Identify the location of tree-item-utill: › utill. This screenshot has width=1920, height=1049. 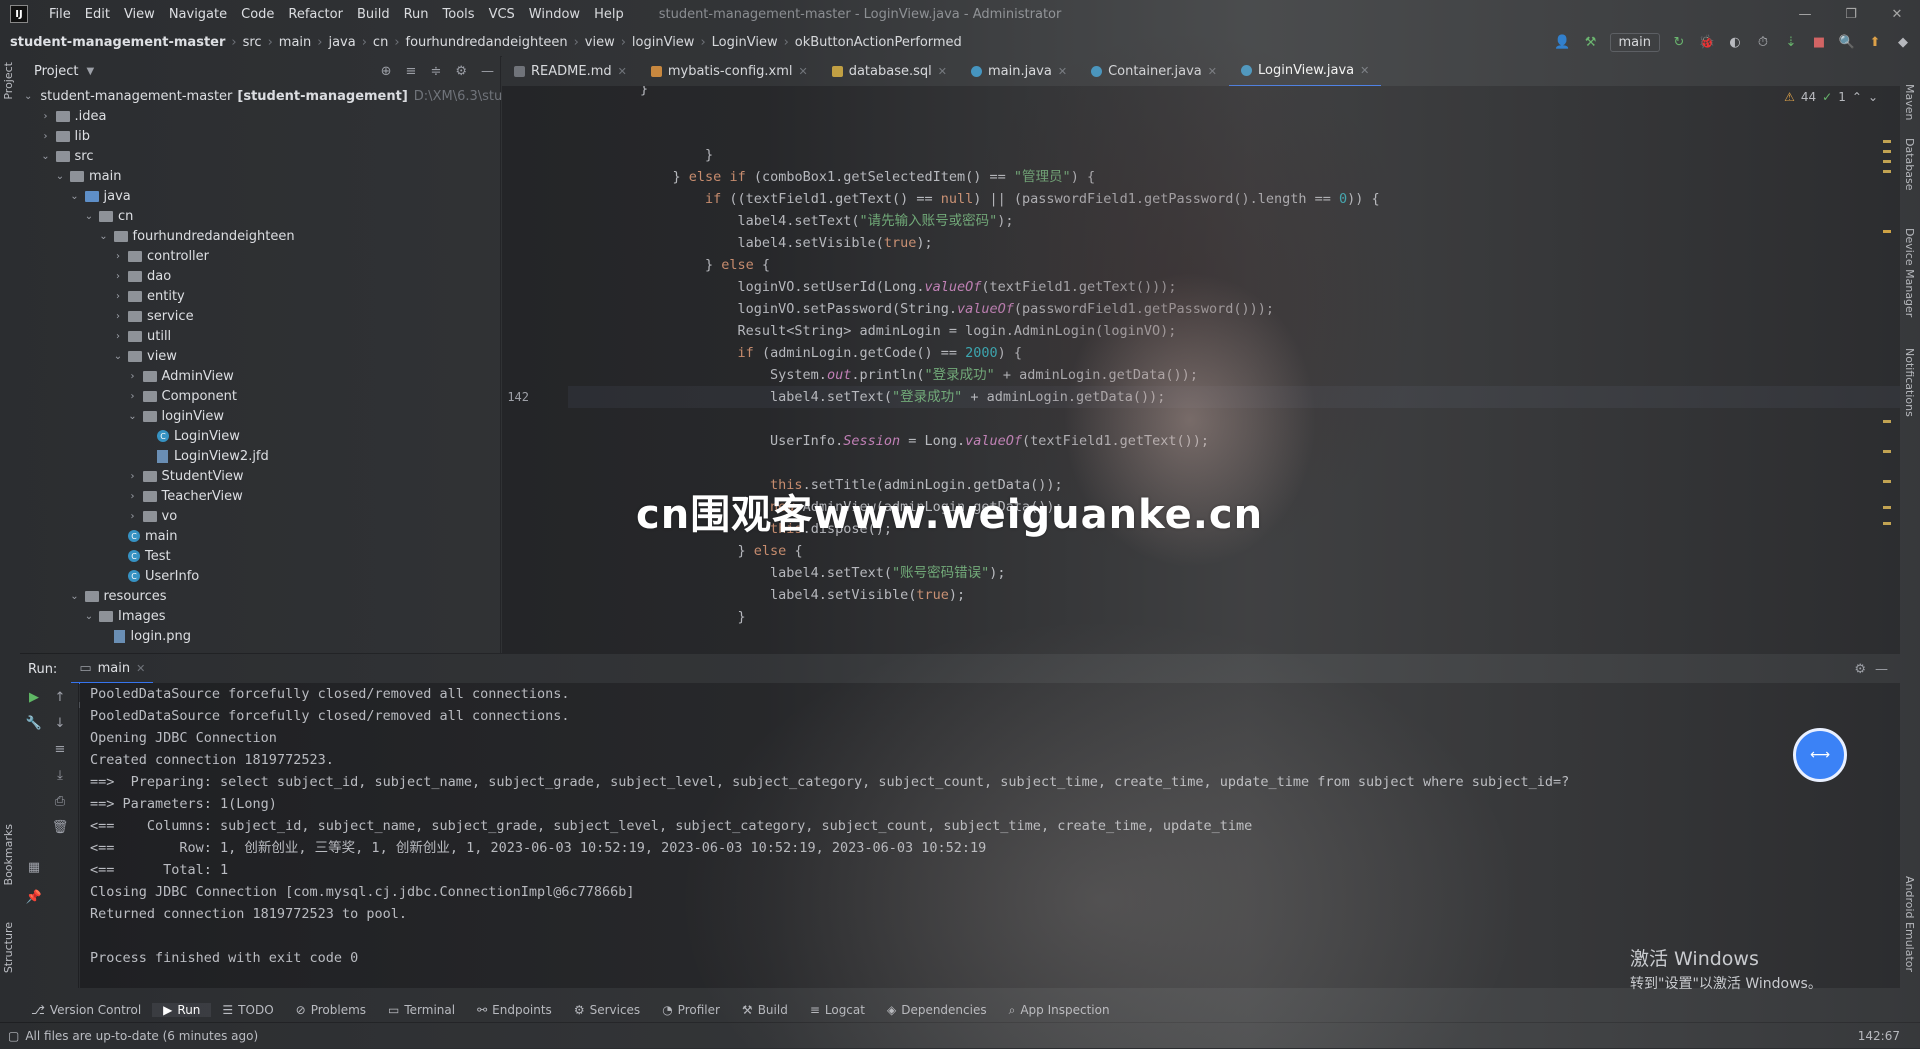
(260, 336).